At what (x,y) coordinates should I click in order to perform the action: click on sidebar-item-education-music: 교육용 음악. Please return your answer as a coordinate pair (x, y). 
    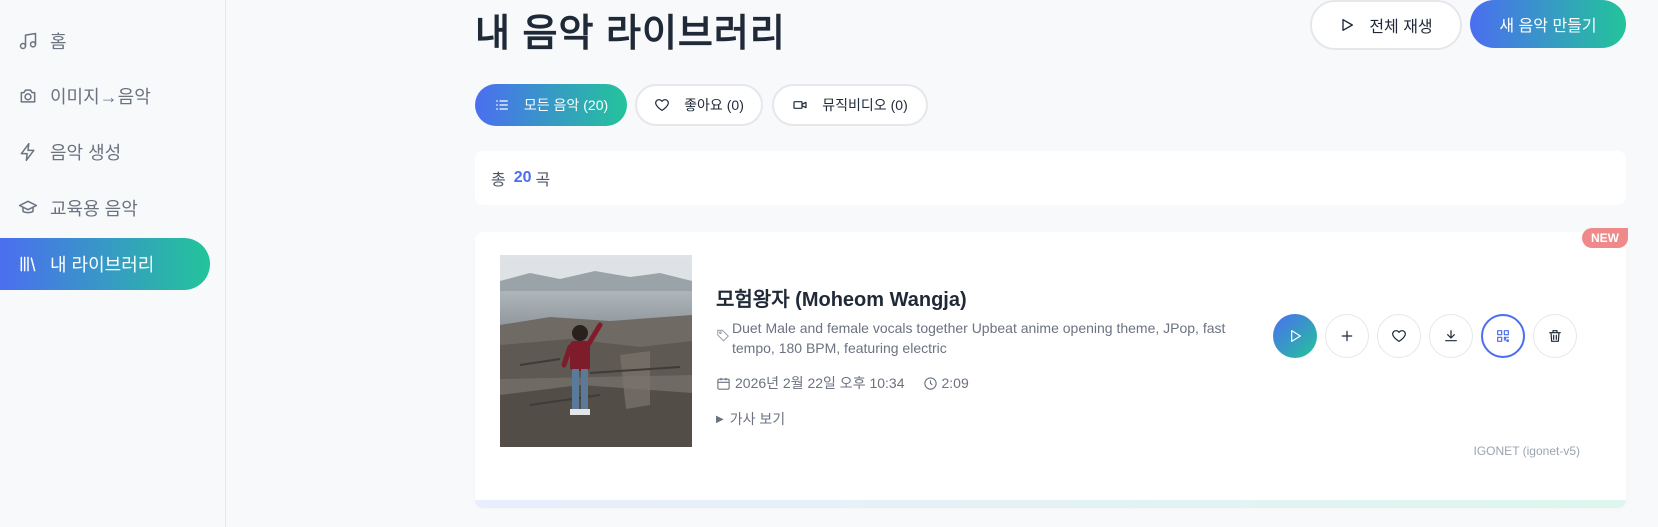
    Looking at the image, I should click on (105, 208).